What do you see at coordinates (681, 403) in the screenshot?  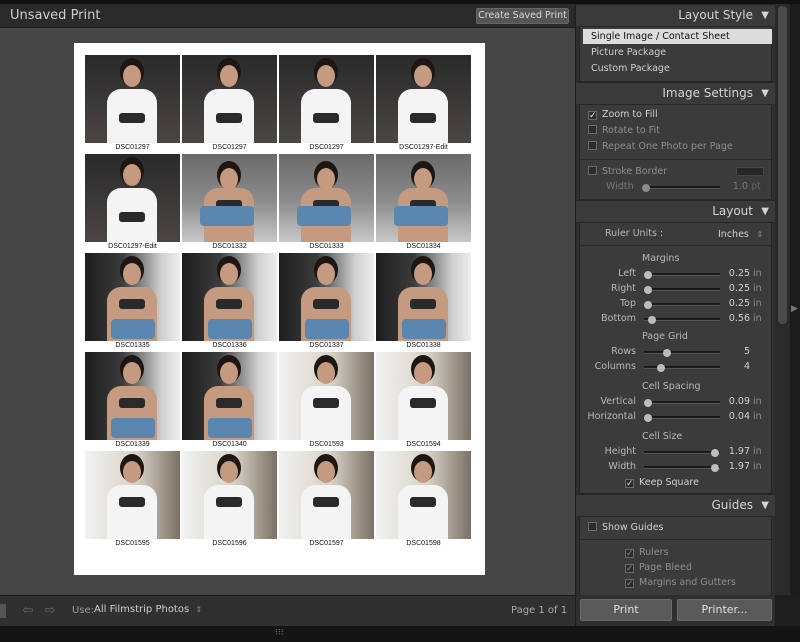 I see `vertical-slider` at bounding box center [681, 403].